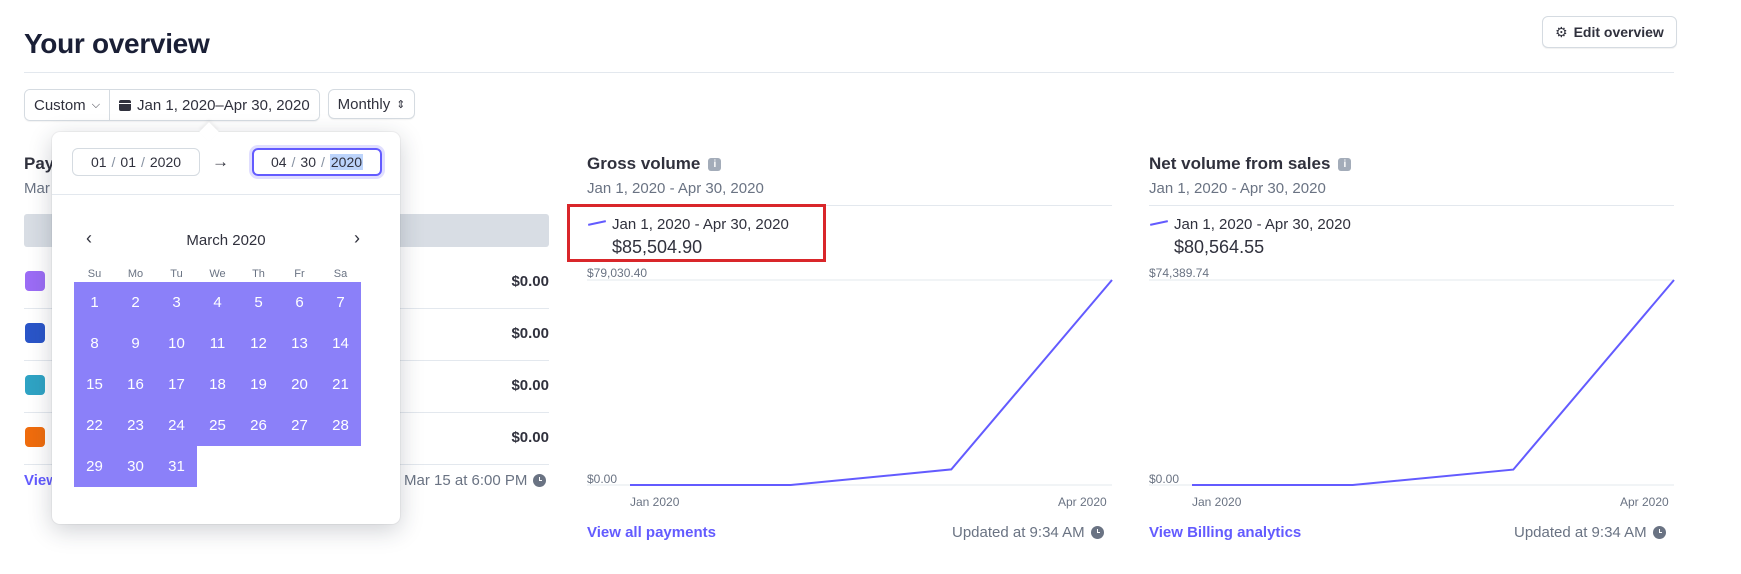 This screenshot has width=1741, height=574. Describe the element at coordinates (165, 162) in the screenshot. I see `start-year: 2020` at that location.